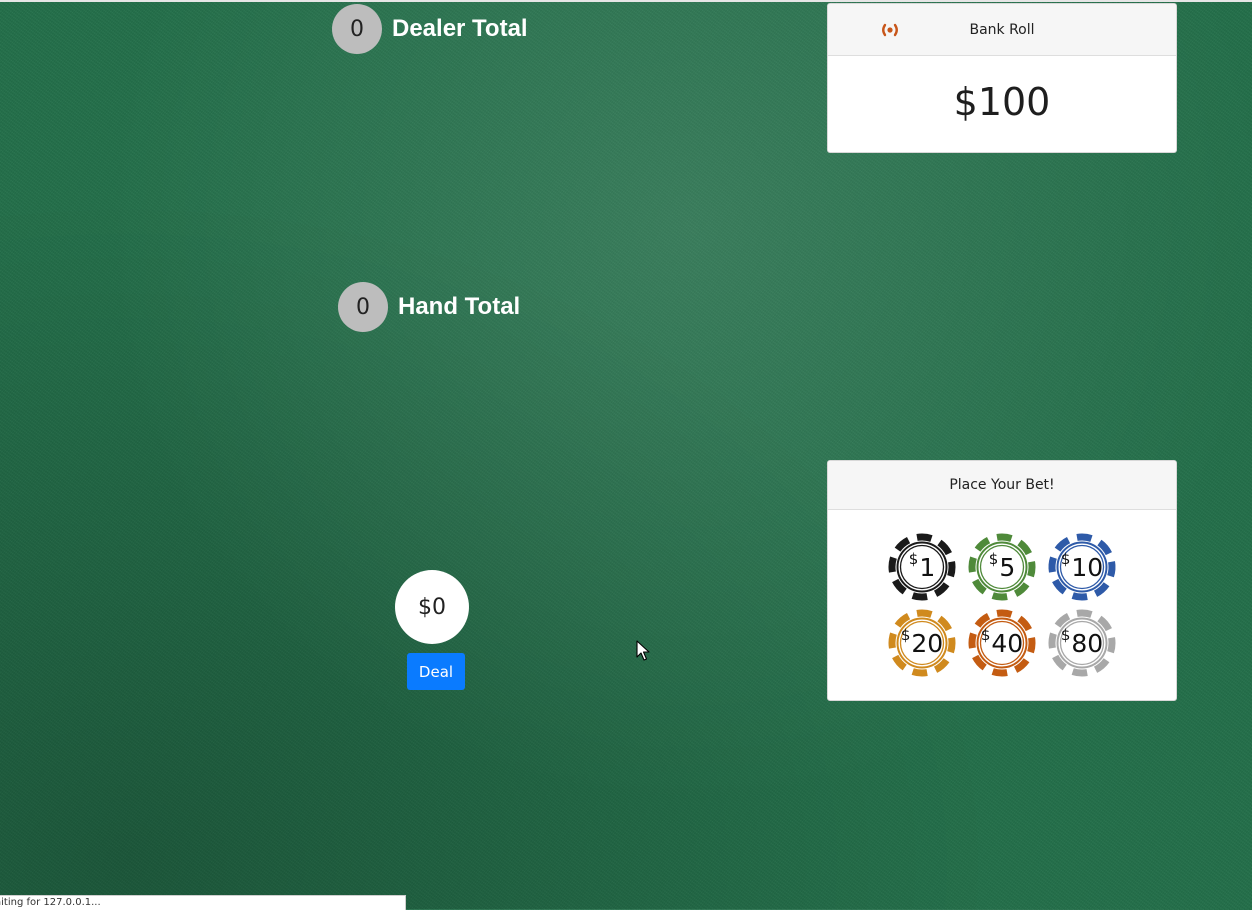 The width and height of the screenshot is (1252, 910). I want to click on bankroll-amount: $100, so click(1002, 102).